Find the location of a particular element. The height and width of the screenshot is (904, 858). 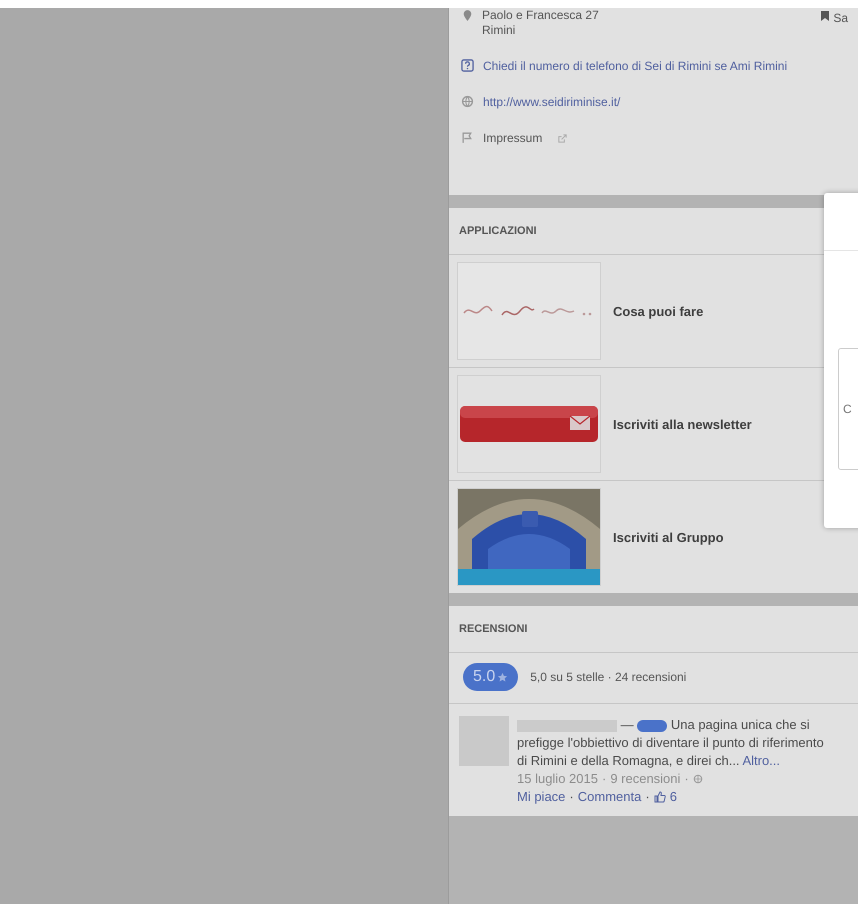

comment-link: Commenta is located at coordinates (610, 797).